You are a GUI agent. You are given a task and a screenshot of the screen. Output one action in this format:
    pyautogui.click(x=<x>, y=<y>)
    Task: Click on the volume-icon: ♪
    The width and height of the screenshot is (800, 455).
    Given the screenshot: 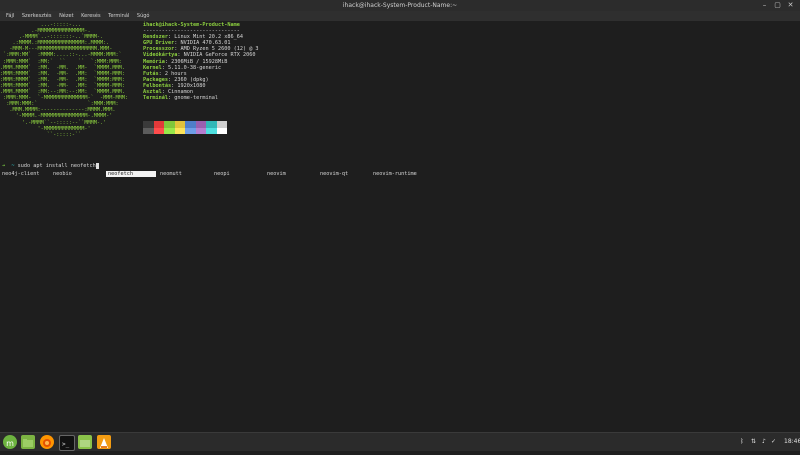 What is the action you would take?
    pyautogui.click(x=764, y=442)
    